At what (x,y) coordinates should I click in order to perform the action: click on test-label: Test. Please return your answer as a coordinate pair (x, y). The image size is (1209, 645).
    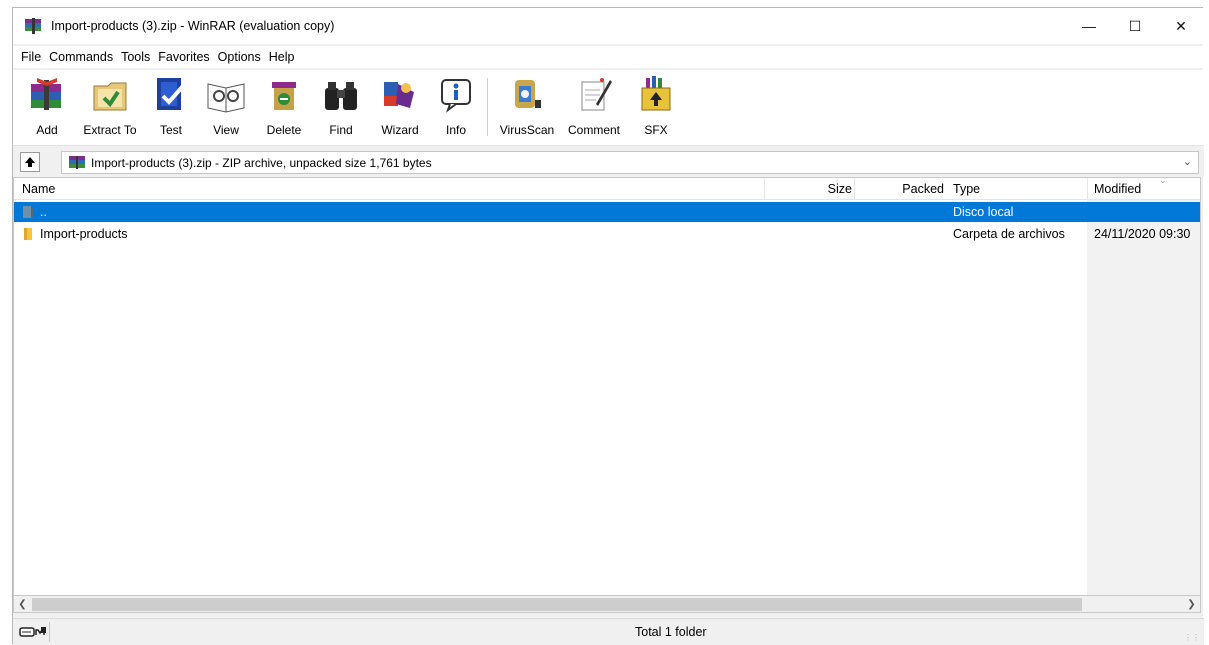
    Looking at the image, I should click on (170, 130).